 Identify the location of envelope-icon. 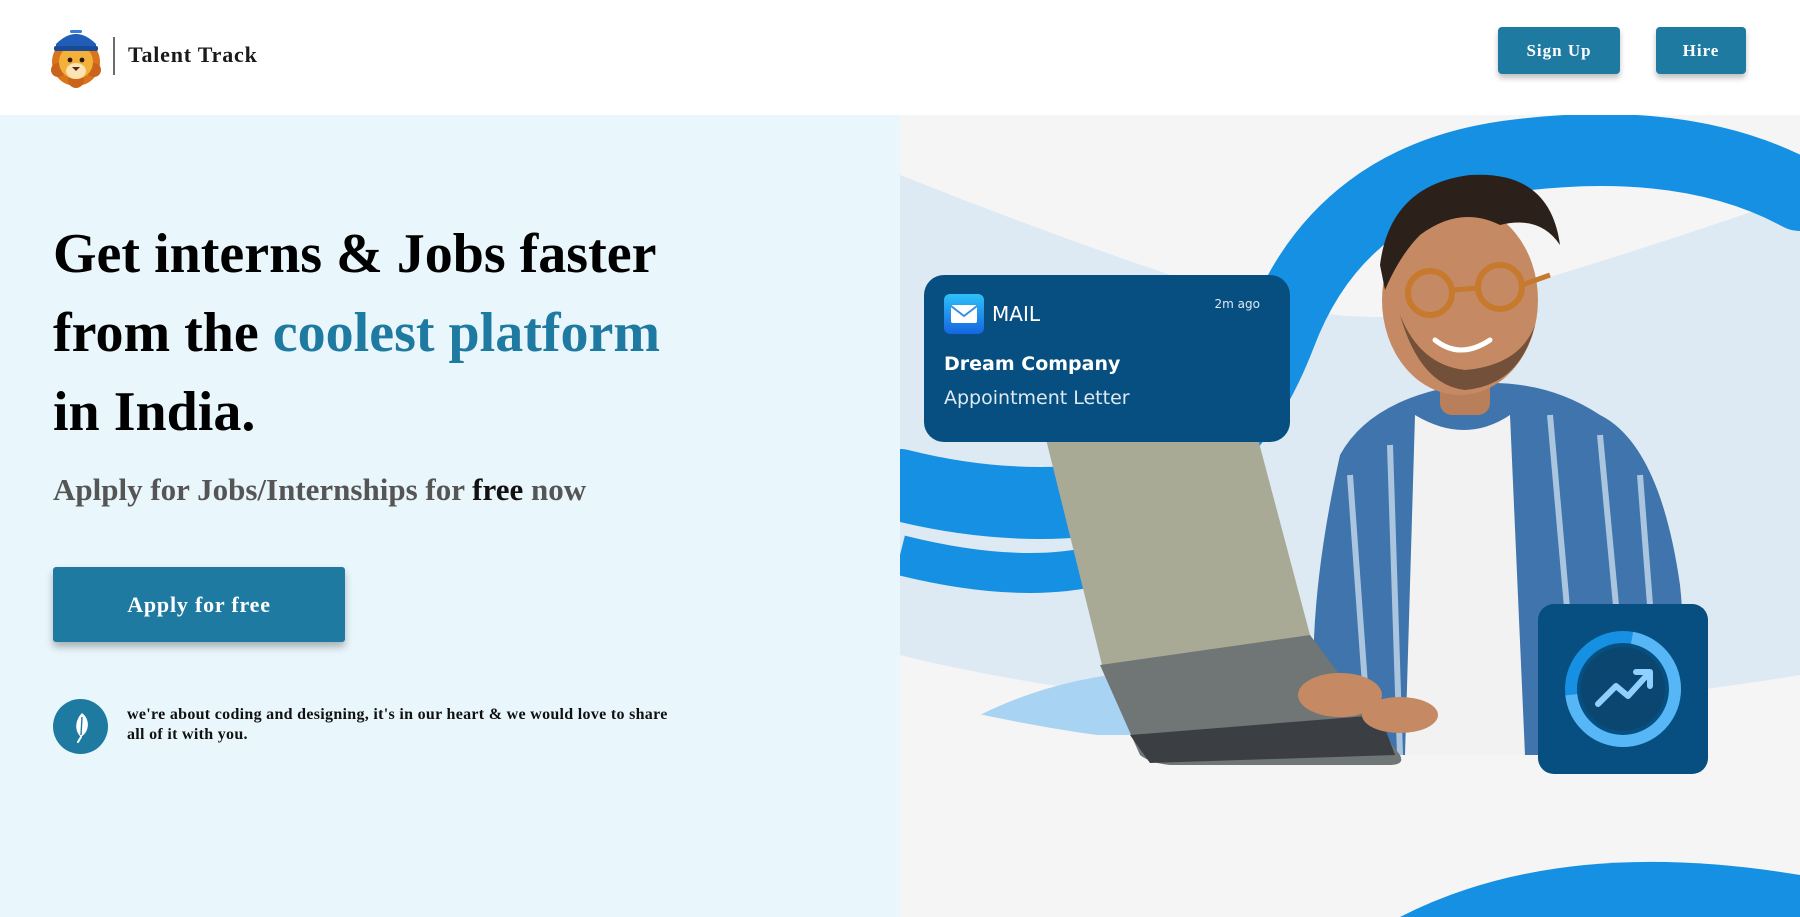
(964, 314).